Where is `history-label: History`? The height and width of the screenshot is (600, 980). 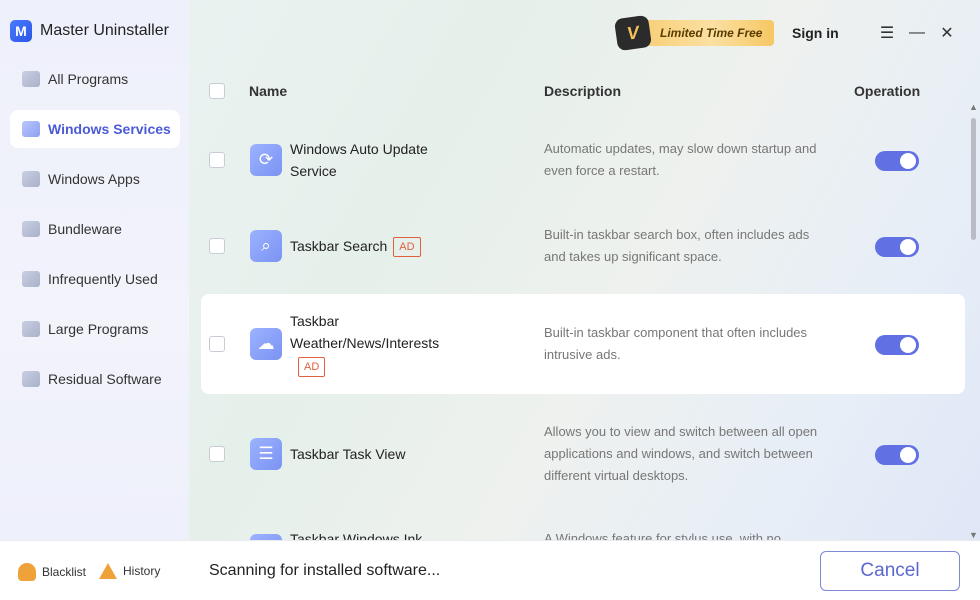
history-label: History is located at coordinates (142, 571).